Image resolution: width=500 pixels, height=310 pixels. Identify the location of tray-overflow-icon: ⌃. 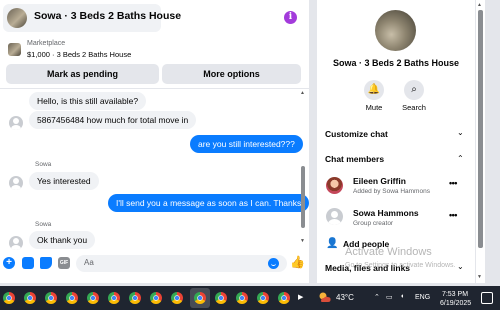
(377, 297).